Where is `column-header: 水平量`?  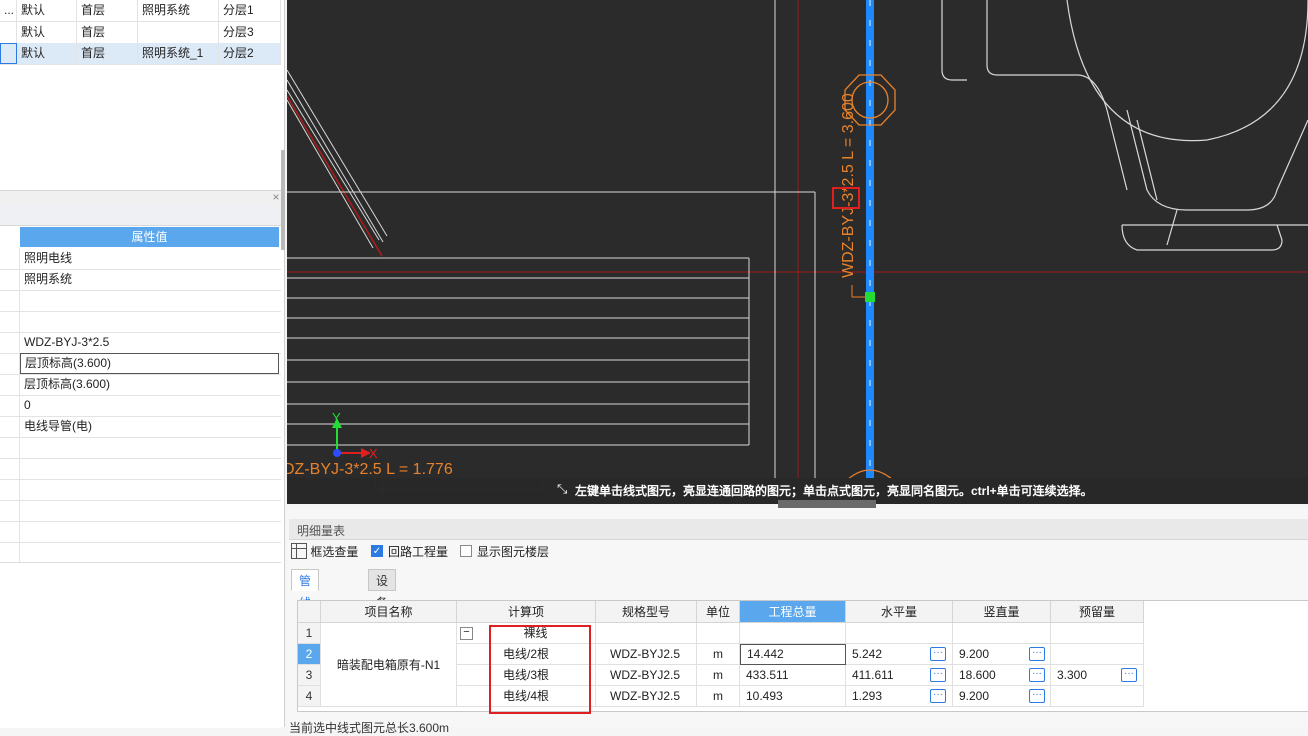
column-header: 水平量 is located at coordinates (899, 612).